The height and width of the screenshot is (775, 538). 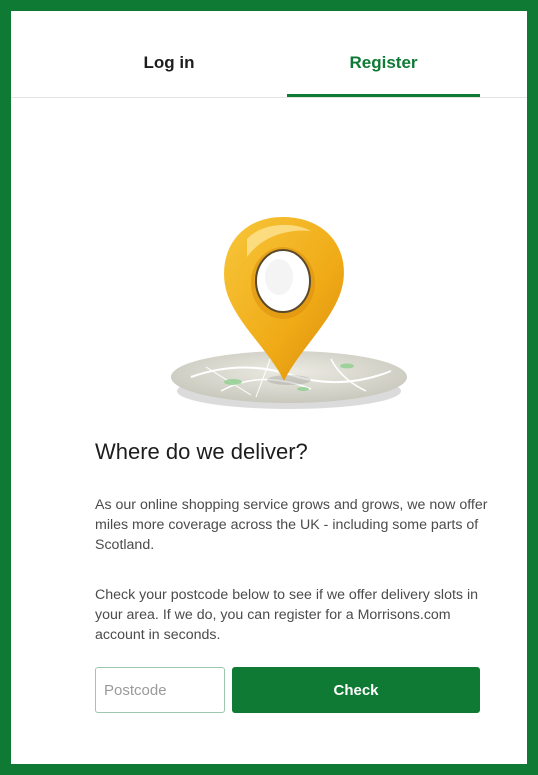 I want to click on tab-log-in: Log in, so click(x=169, y=75).